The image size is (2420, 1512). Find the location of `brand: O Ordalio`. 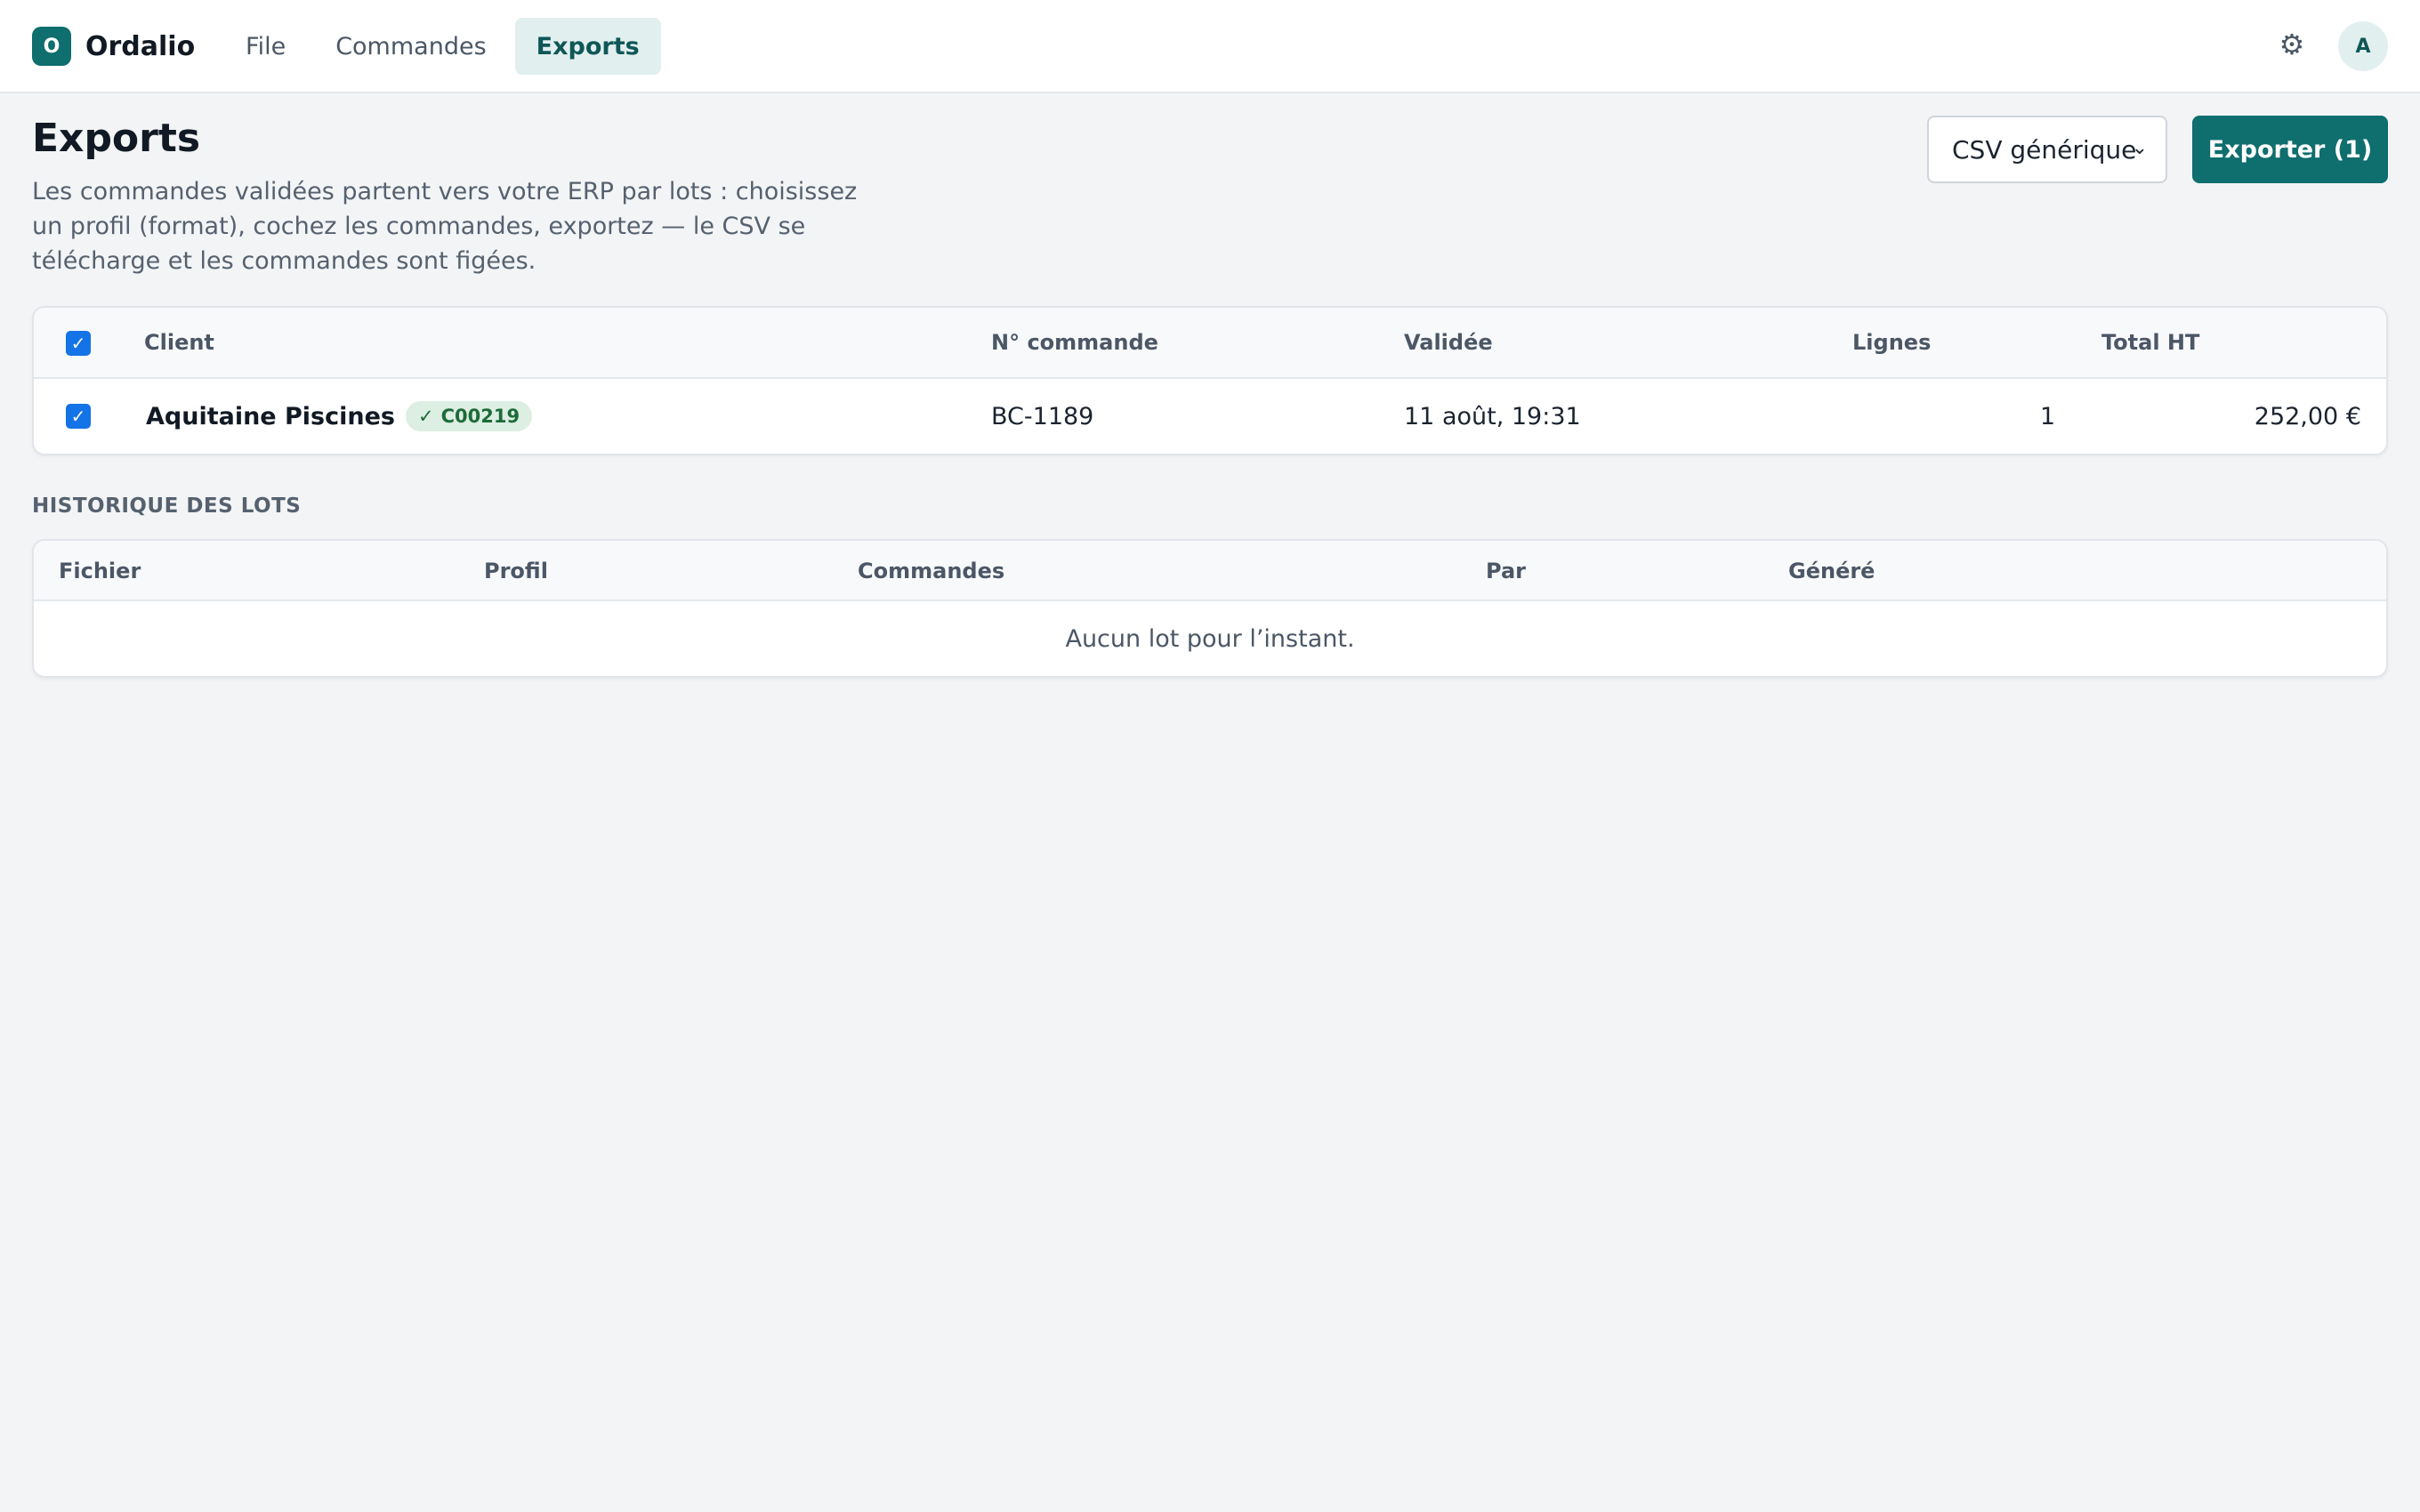

brand: O Ordalio is located at coordinates (113, 47).